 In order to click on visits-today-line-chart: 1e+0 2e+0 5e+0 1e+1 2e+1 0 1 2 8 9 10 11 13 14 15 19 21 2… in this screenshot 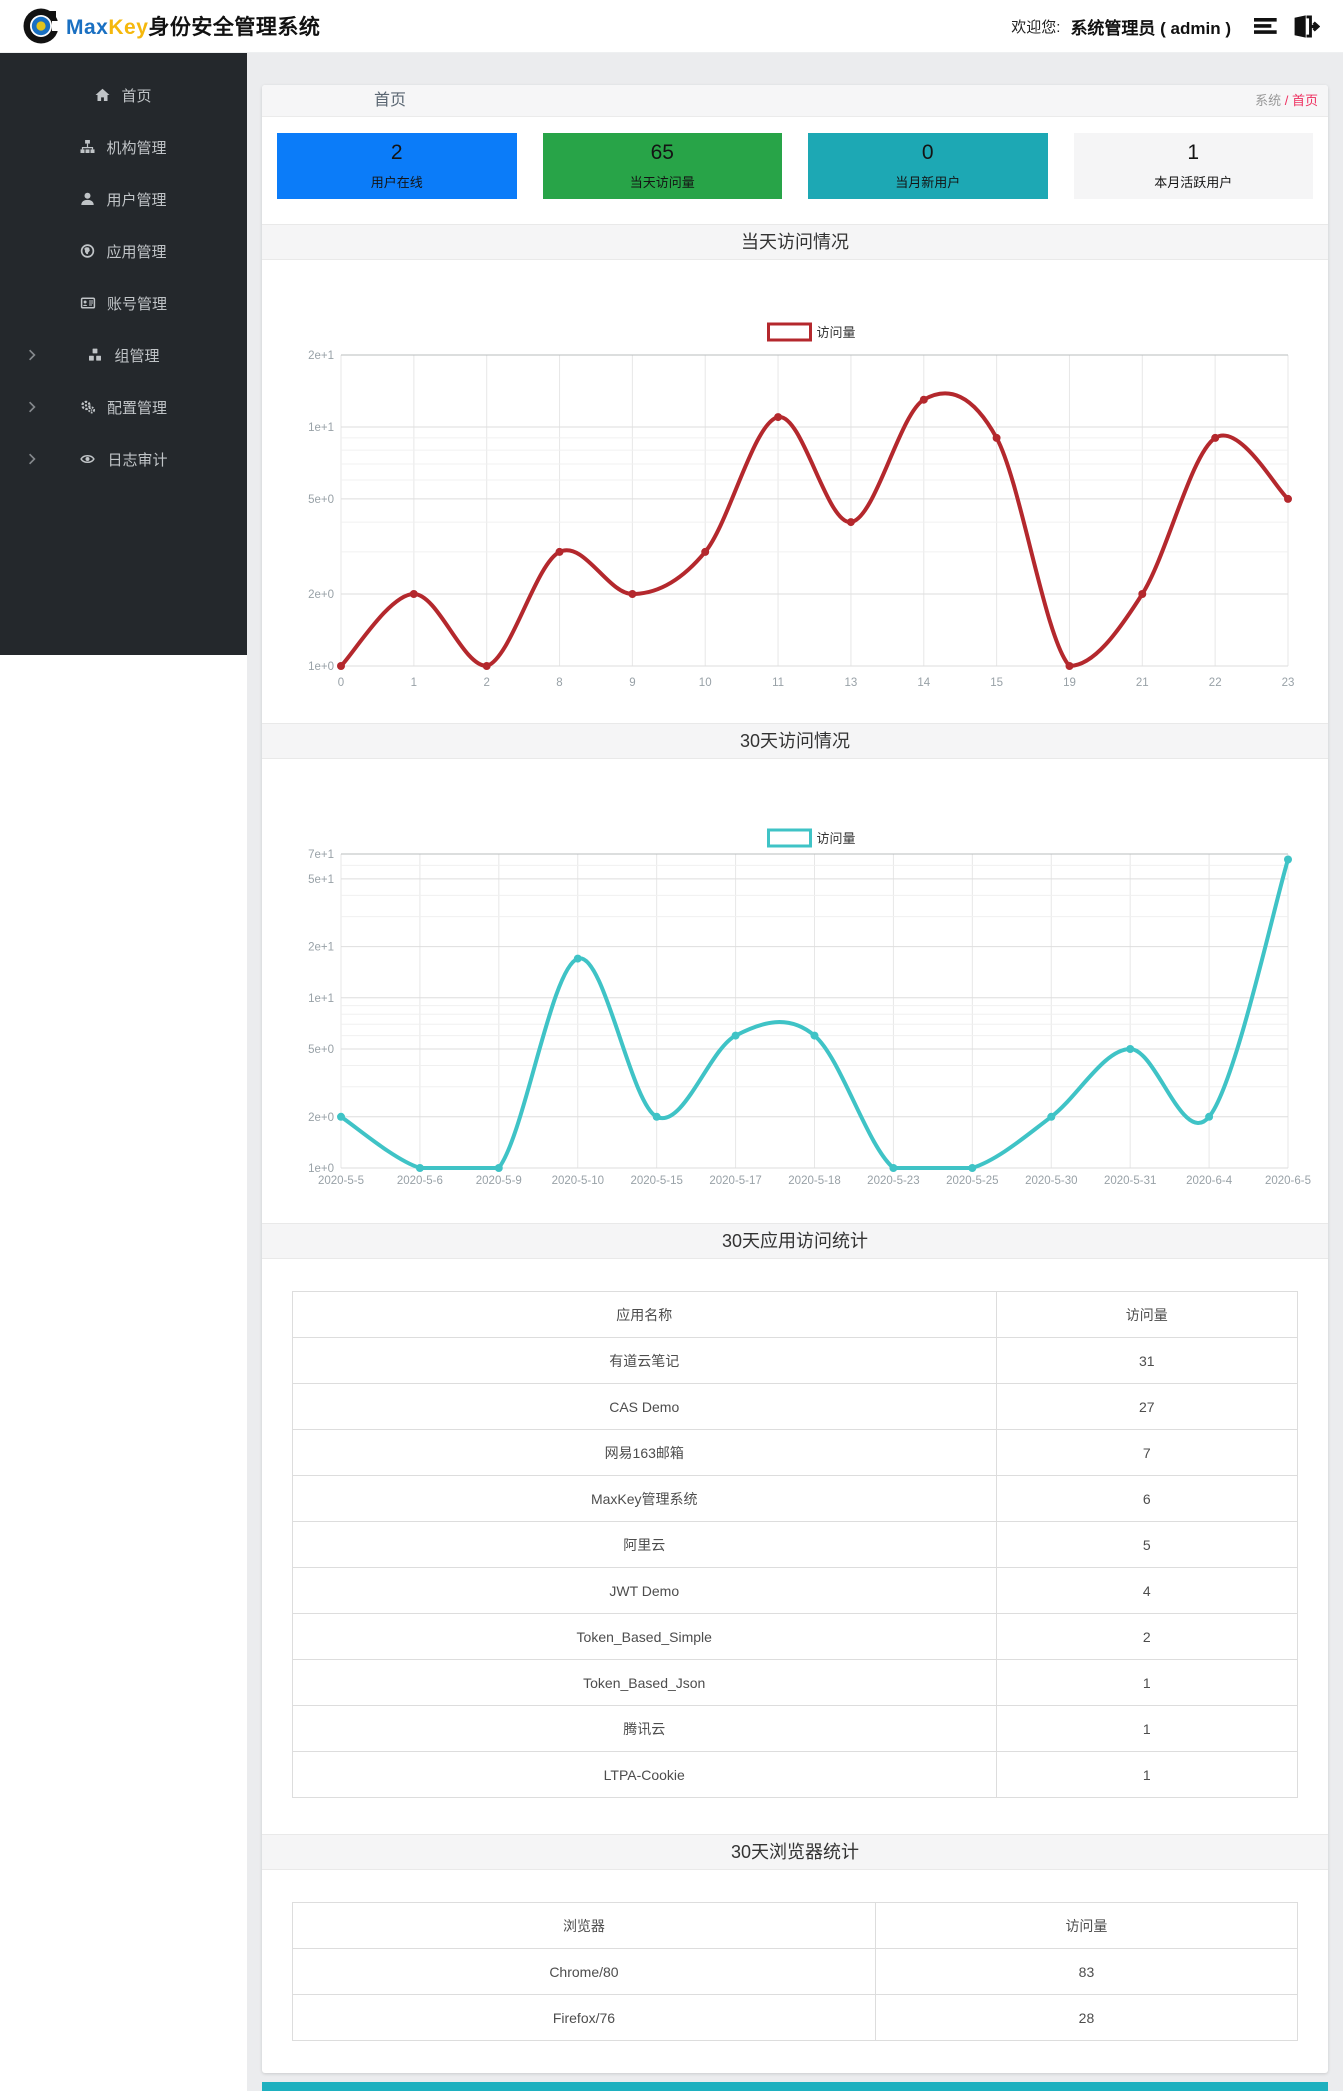, I will do `click(801, 505)`.